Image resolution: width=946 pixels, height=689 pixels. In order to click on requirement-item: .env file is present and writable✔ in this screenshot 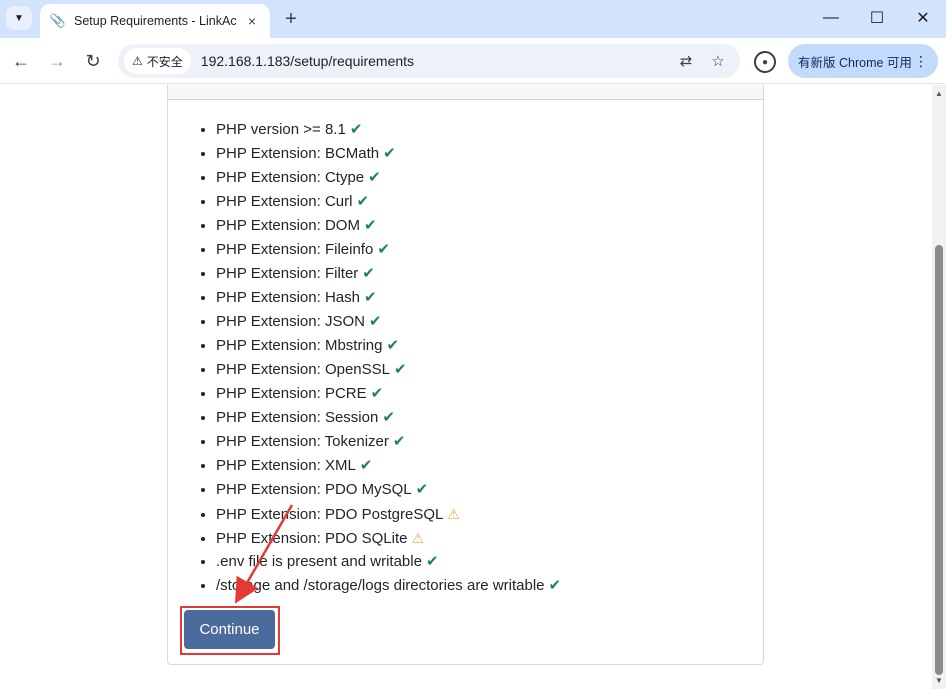, I will do `click(388, 562)`.